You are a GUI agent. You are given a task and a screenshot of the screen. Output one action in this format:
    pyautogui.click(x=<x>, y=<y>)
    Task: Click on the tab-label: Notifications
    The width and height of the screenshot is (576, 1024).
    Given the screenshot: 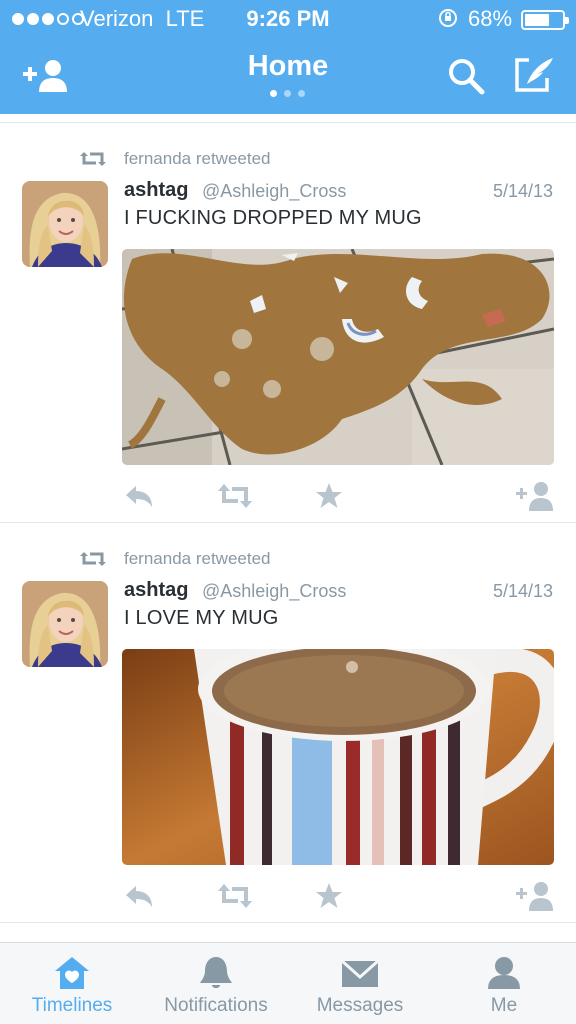 What is the action you would take?
    pyautogui.click(x=216, y=1005)
    